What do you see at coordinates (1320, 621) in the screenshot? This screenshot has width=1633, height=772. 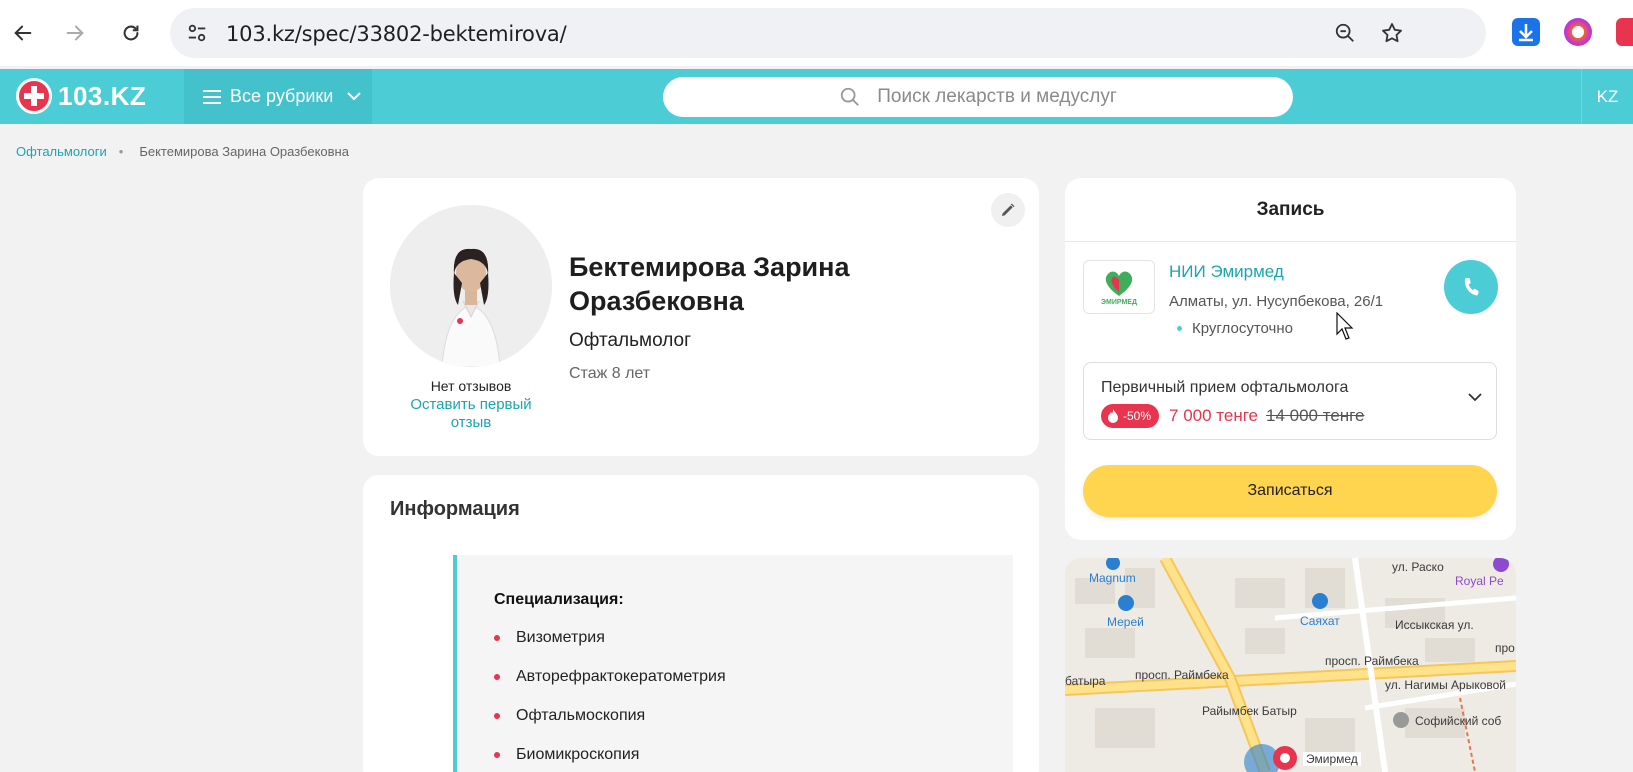 I see `map-label-sayakhat: Саяхат` at bounding box center [1320, 621].